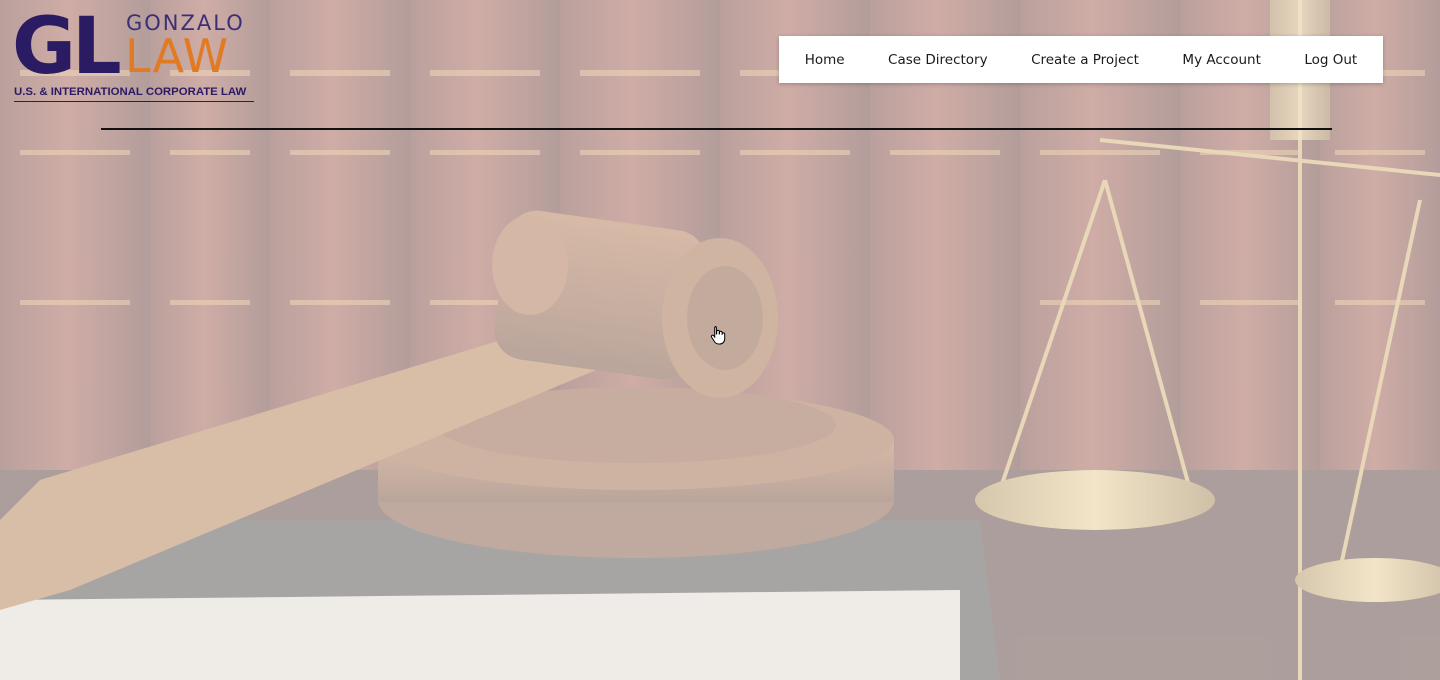  What do you see at coordinates (938, 60) in the screenshot?
I see `nav-item-case-directory: Case Directory` at bounding box center [938, 60].